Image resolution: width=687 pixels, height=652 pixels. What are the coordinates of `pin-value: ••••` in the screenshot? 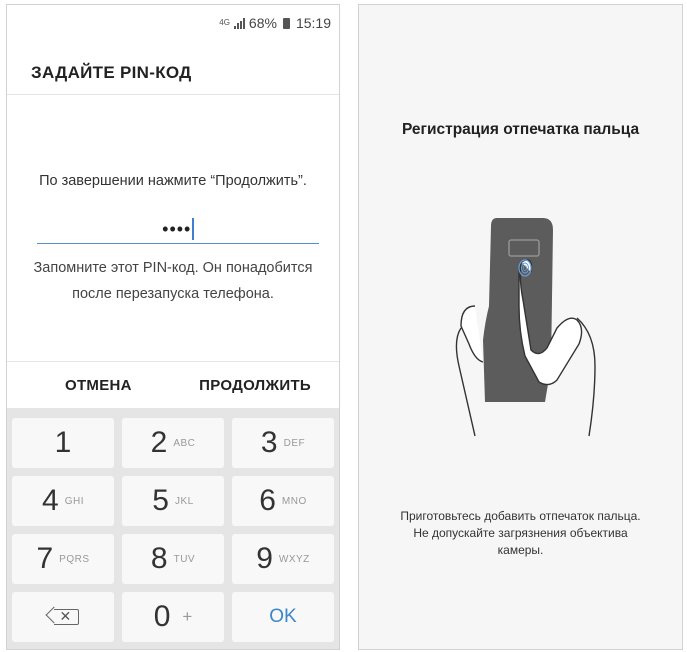 It's located at (177, 229).